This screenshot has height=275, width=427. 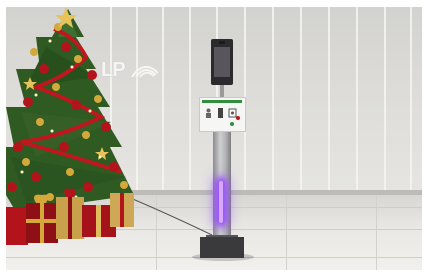 What do you see at coordinates (232, 124) in the screenshot?
I see `status-dot-green` at bounding box center [232, 124].